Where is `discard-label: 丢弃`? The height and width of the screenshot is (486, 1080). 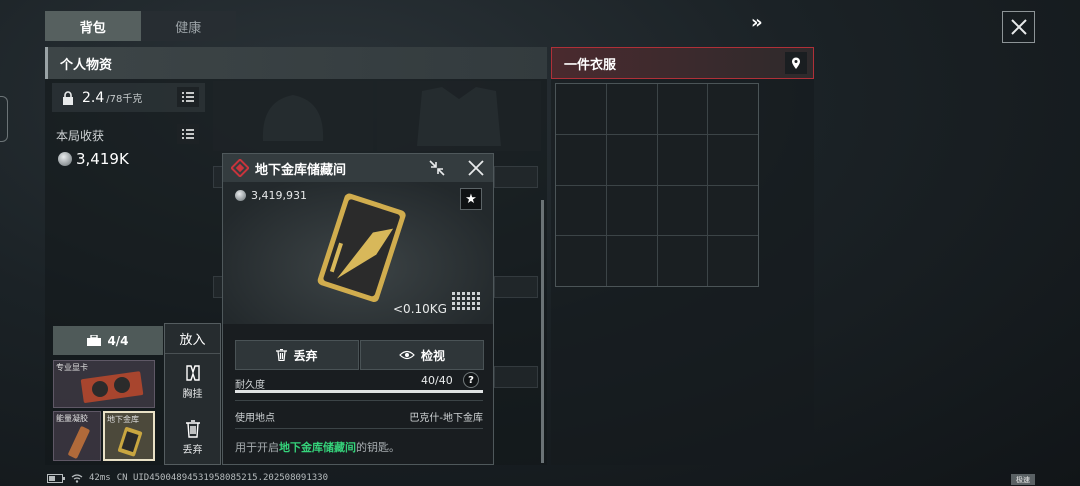 discard-label: 丢弃 is located at coordinates (305, 355).